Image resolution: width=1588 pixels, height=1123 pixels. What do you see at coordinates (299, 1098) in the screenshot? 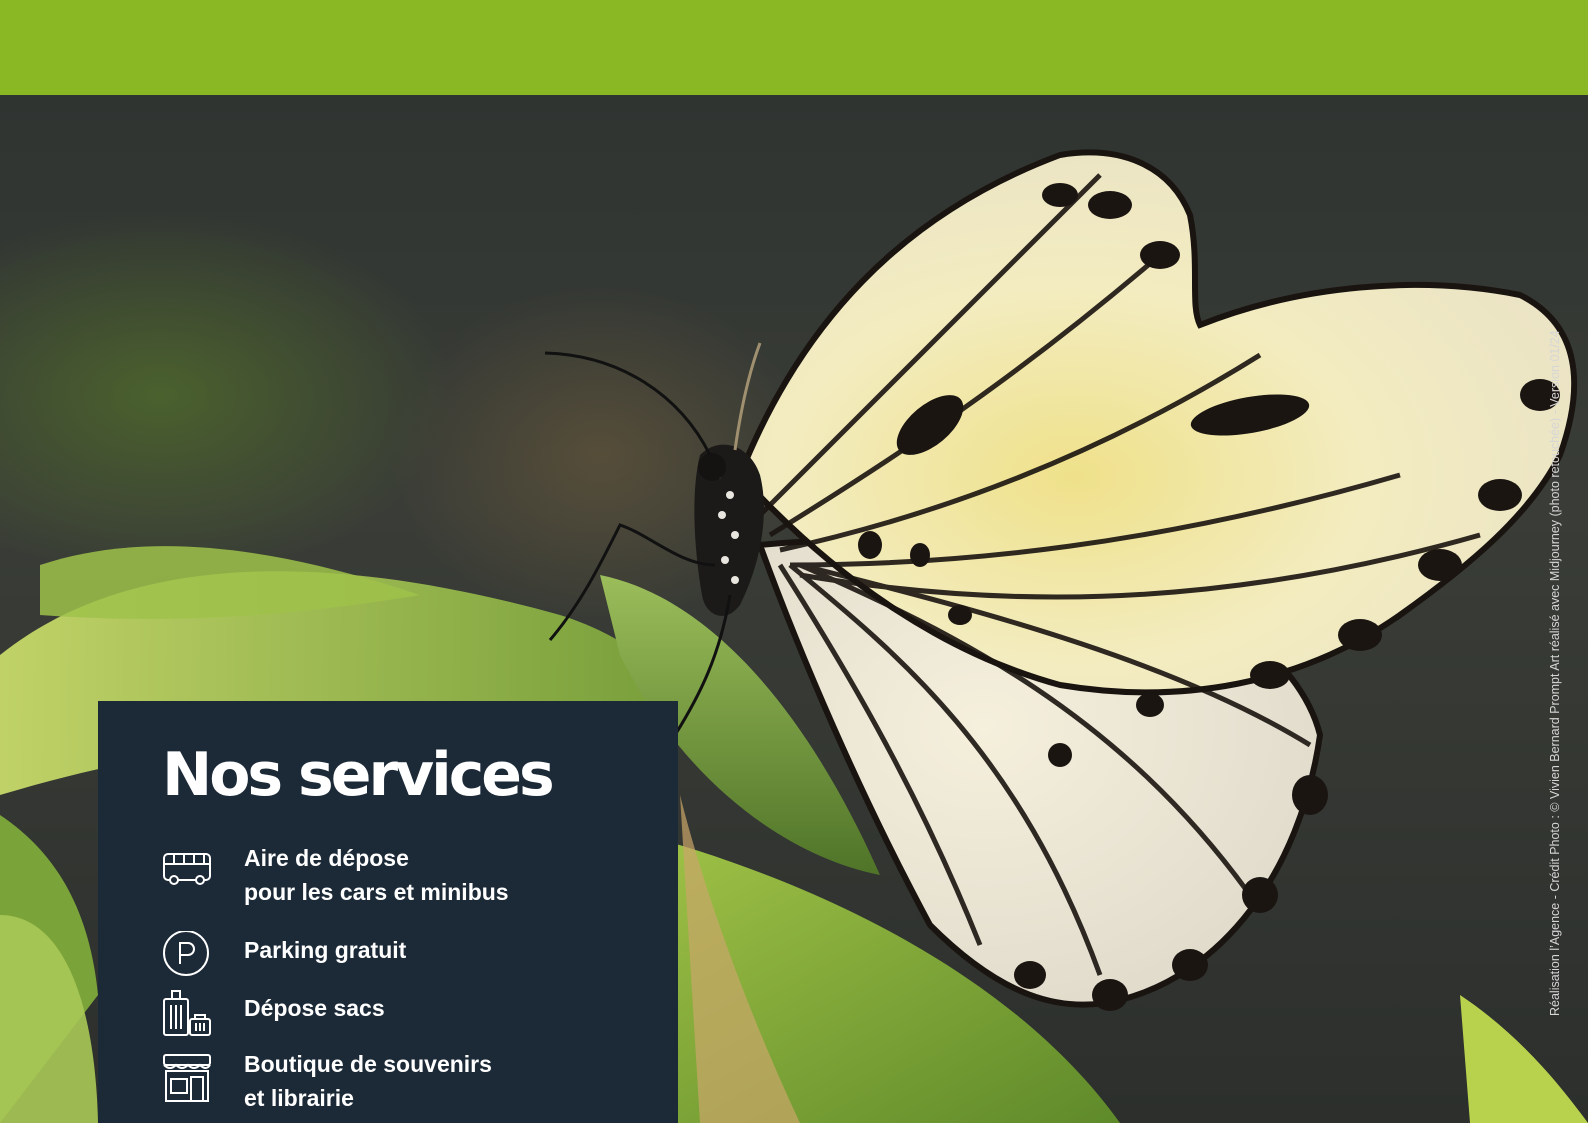
I see `service-label: et librairie` at bounding box center [299, 1098].